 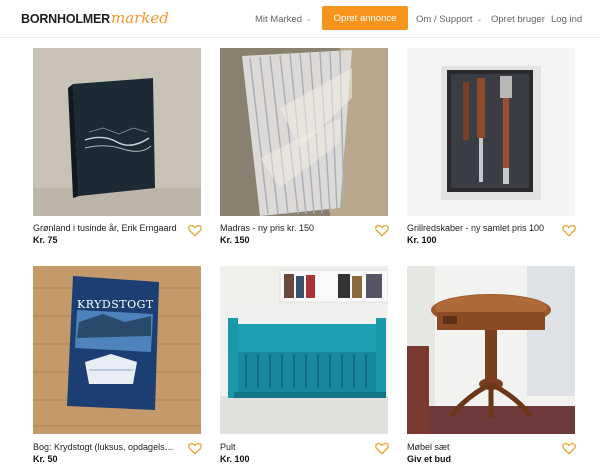 What do you see at coordinates (115, 304) in the screenshot?
I see `book-cover-title: KRYDSTOGT` at bounding box center [115, 304].